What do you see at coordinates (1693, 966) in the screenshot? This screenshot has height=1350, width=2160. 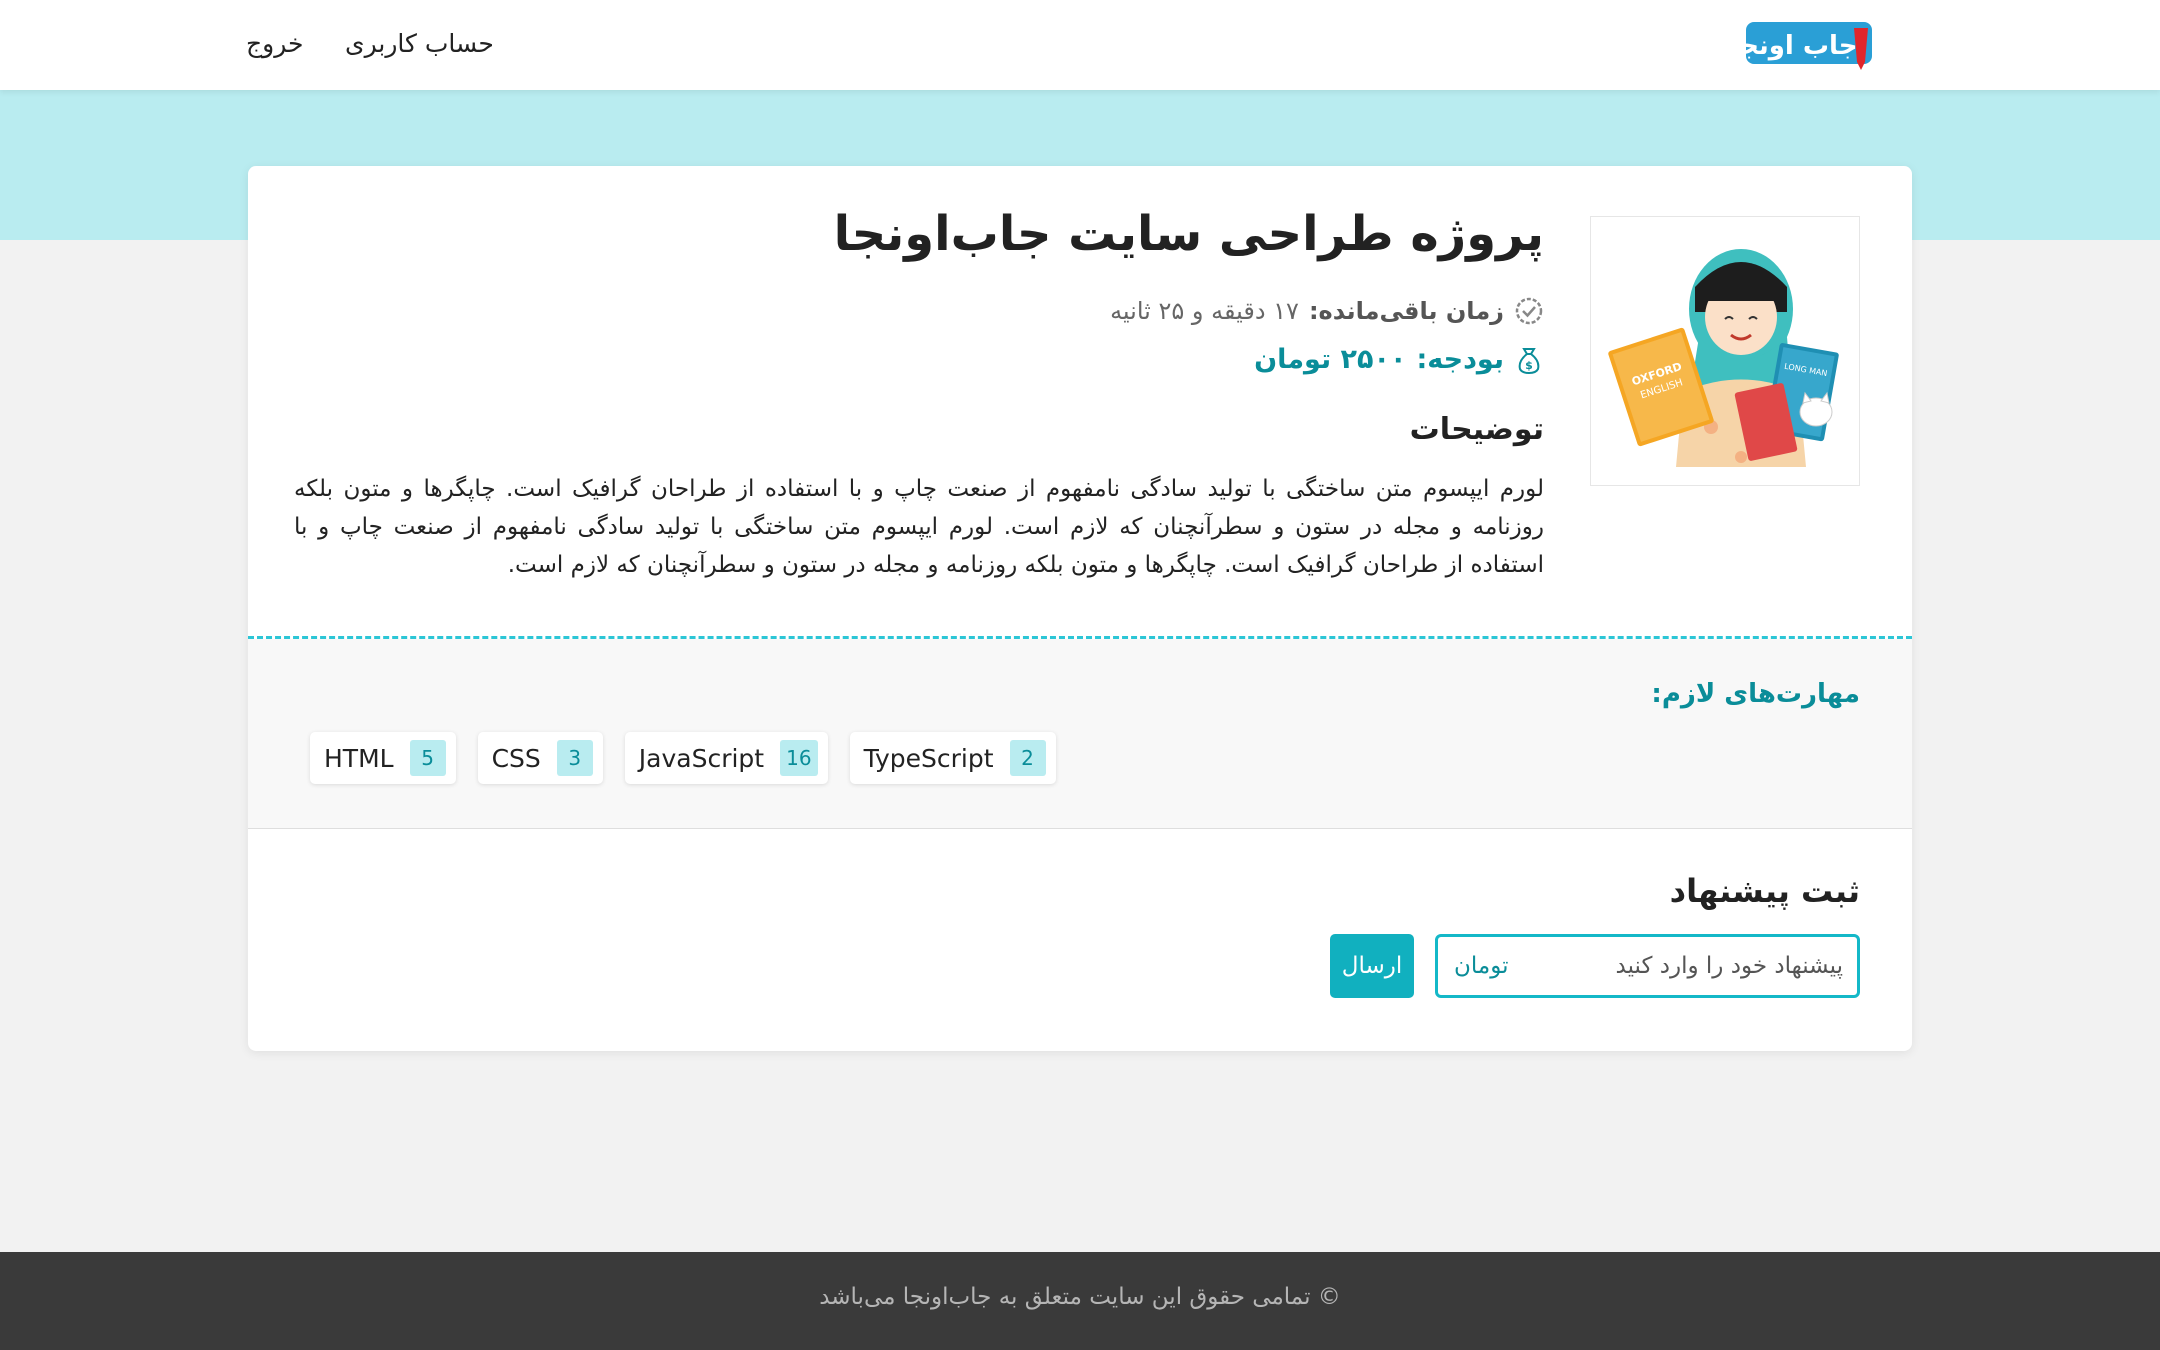 I see `bid-input` at bounding box center [1693, 966].